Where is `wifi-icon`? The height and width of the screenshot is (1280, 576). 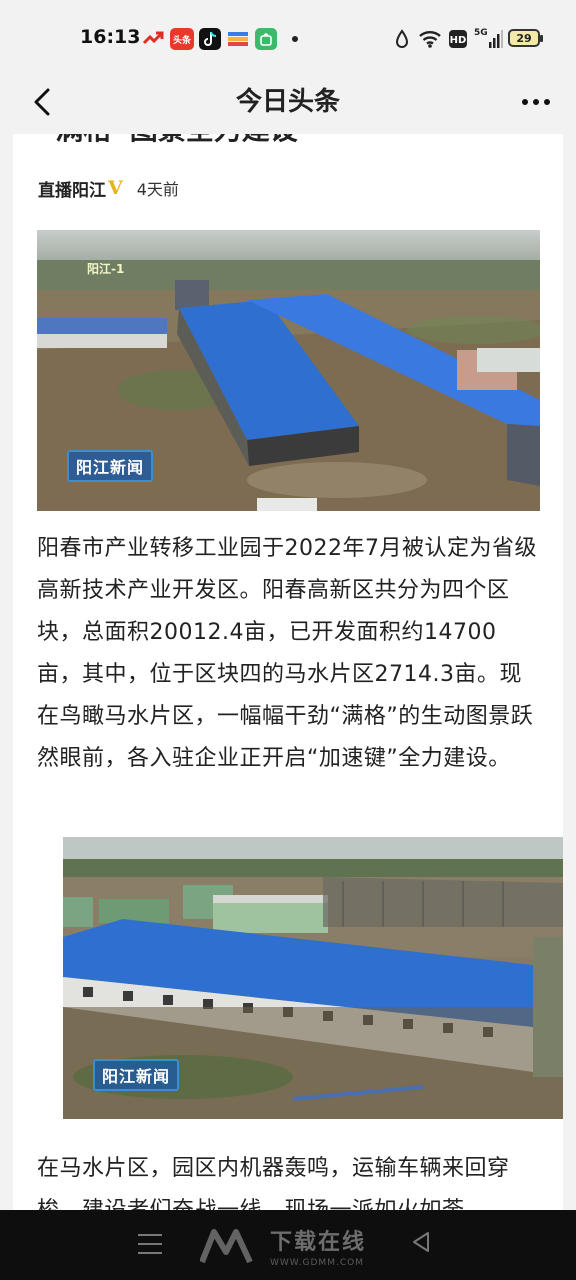 wifi-icon is located at coordinates (430, 39).